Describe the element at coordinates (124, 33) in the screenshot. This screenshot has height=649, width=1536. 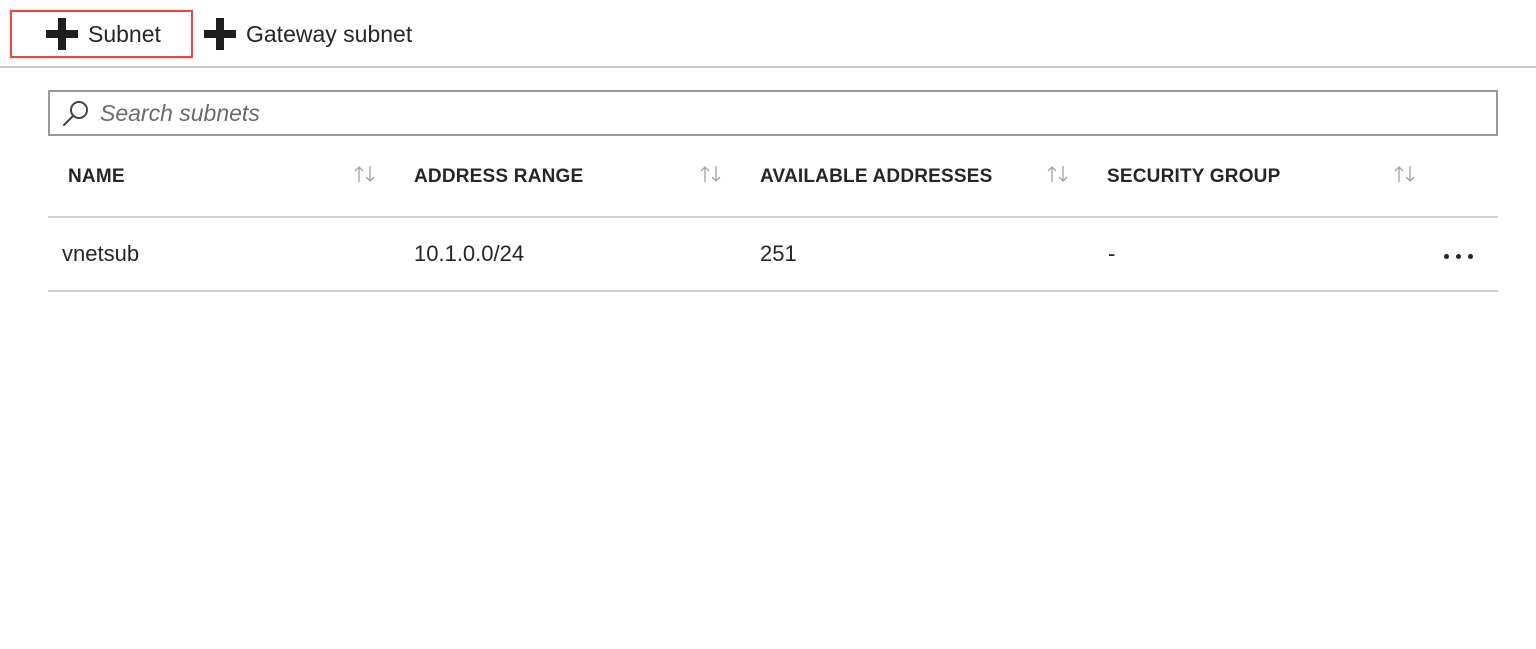
I see `add-subnet-label: Subnet` at that location.